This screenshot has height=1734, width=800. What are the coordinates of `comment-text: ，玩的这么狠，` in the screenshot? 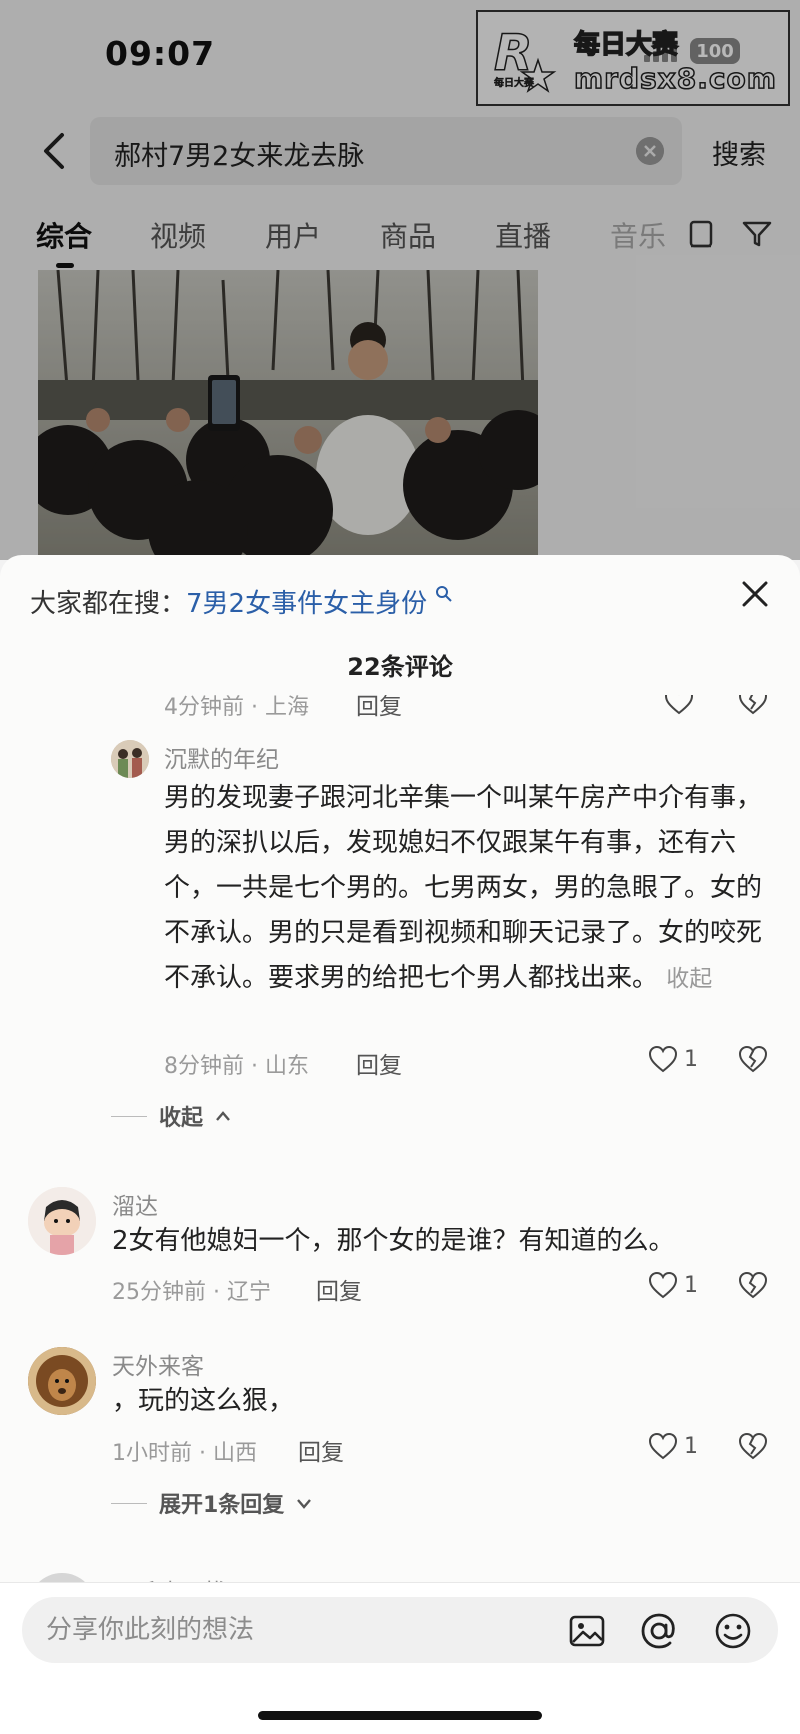 It's located at (203, 1401).